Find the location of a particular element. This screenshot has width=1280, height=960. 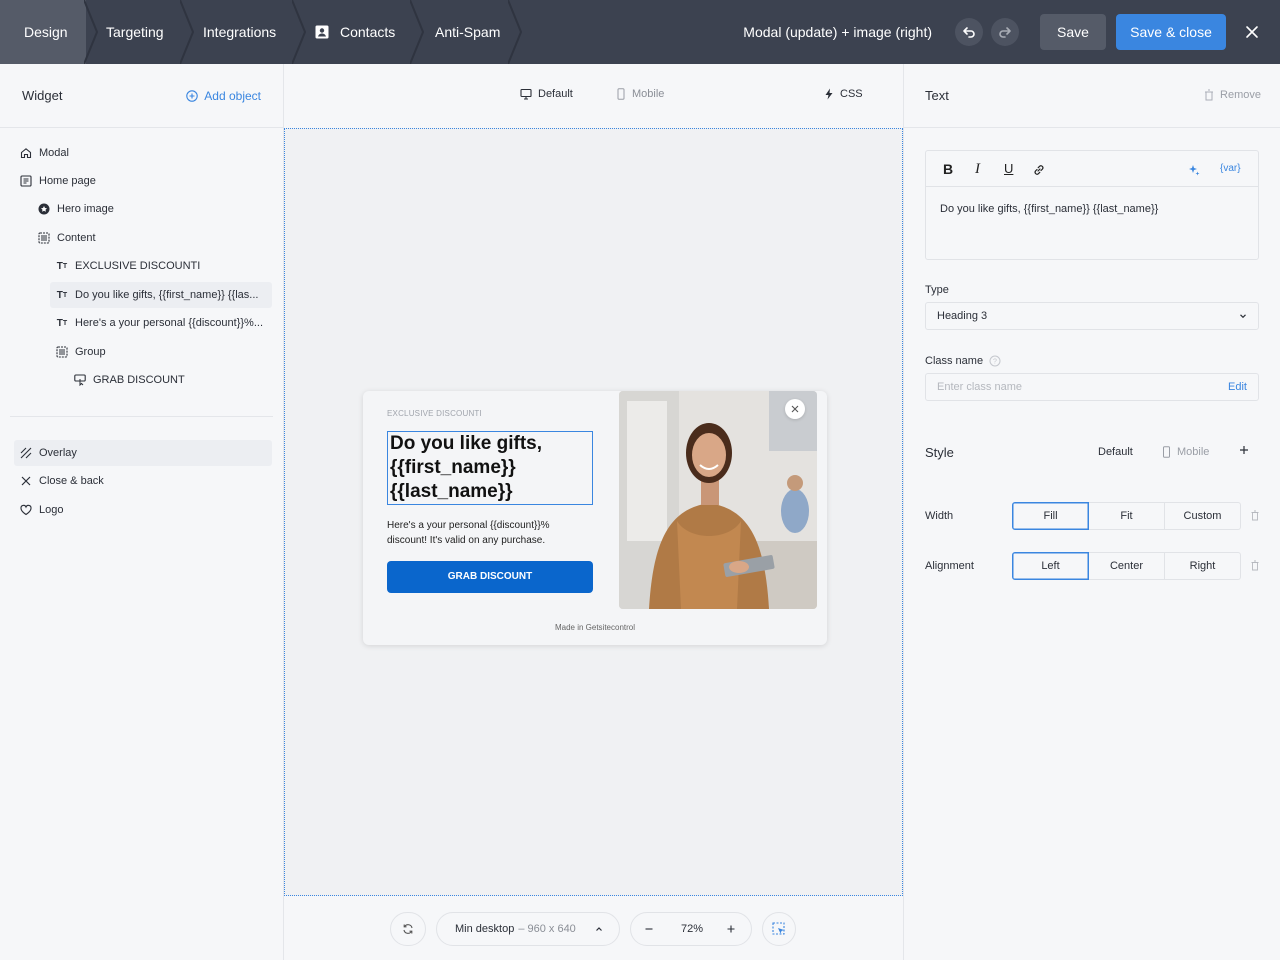

plus-icon is located at coordinates (731, 929).